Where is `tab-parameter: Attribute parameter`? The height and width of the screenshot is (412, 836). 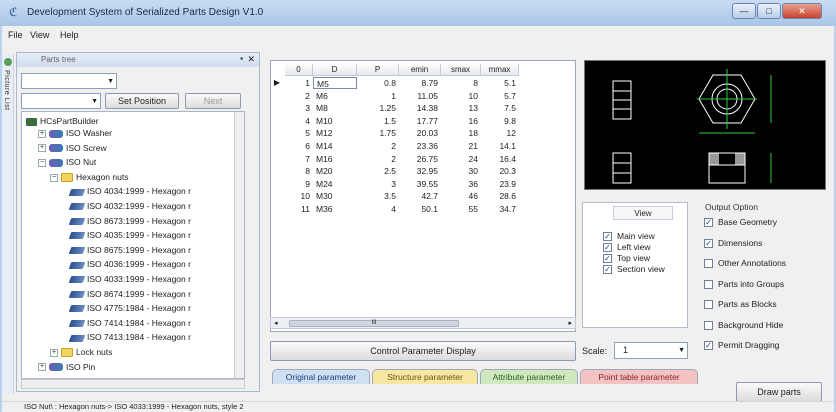 tab-parameter: Attribute parameter is located at coordinates (529, 376).